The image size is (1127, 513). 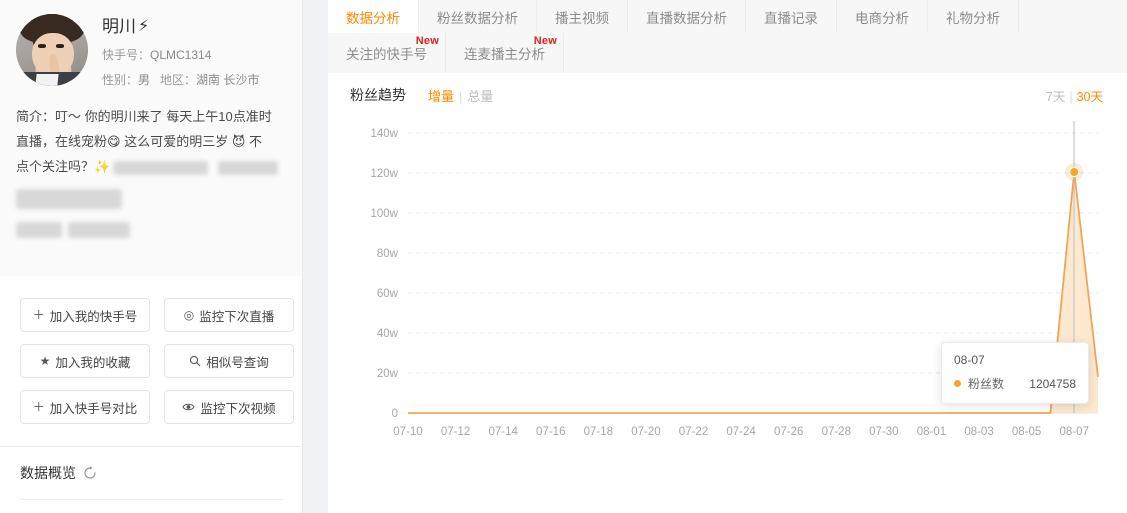 I want to click on chart-title: 粉丝趋势, so click(x=378, y=95).